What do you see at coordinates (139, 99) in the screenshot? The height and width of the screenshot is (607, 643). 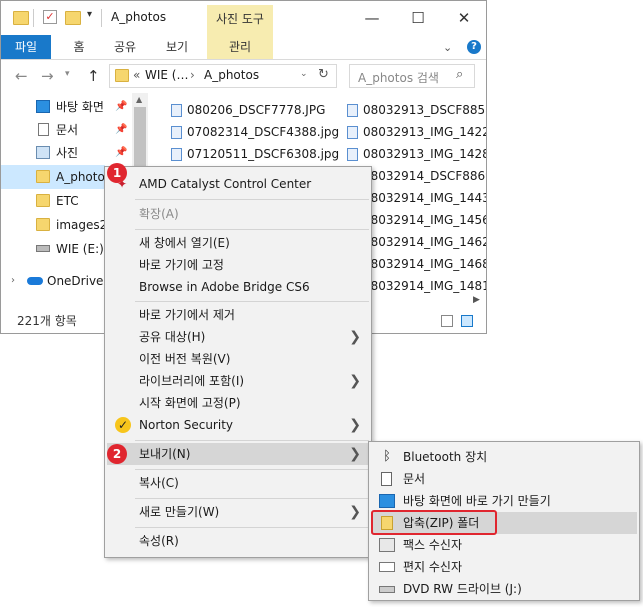 I see `scroll-up-icon: ▲` at bounding box center [139, 99].